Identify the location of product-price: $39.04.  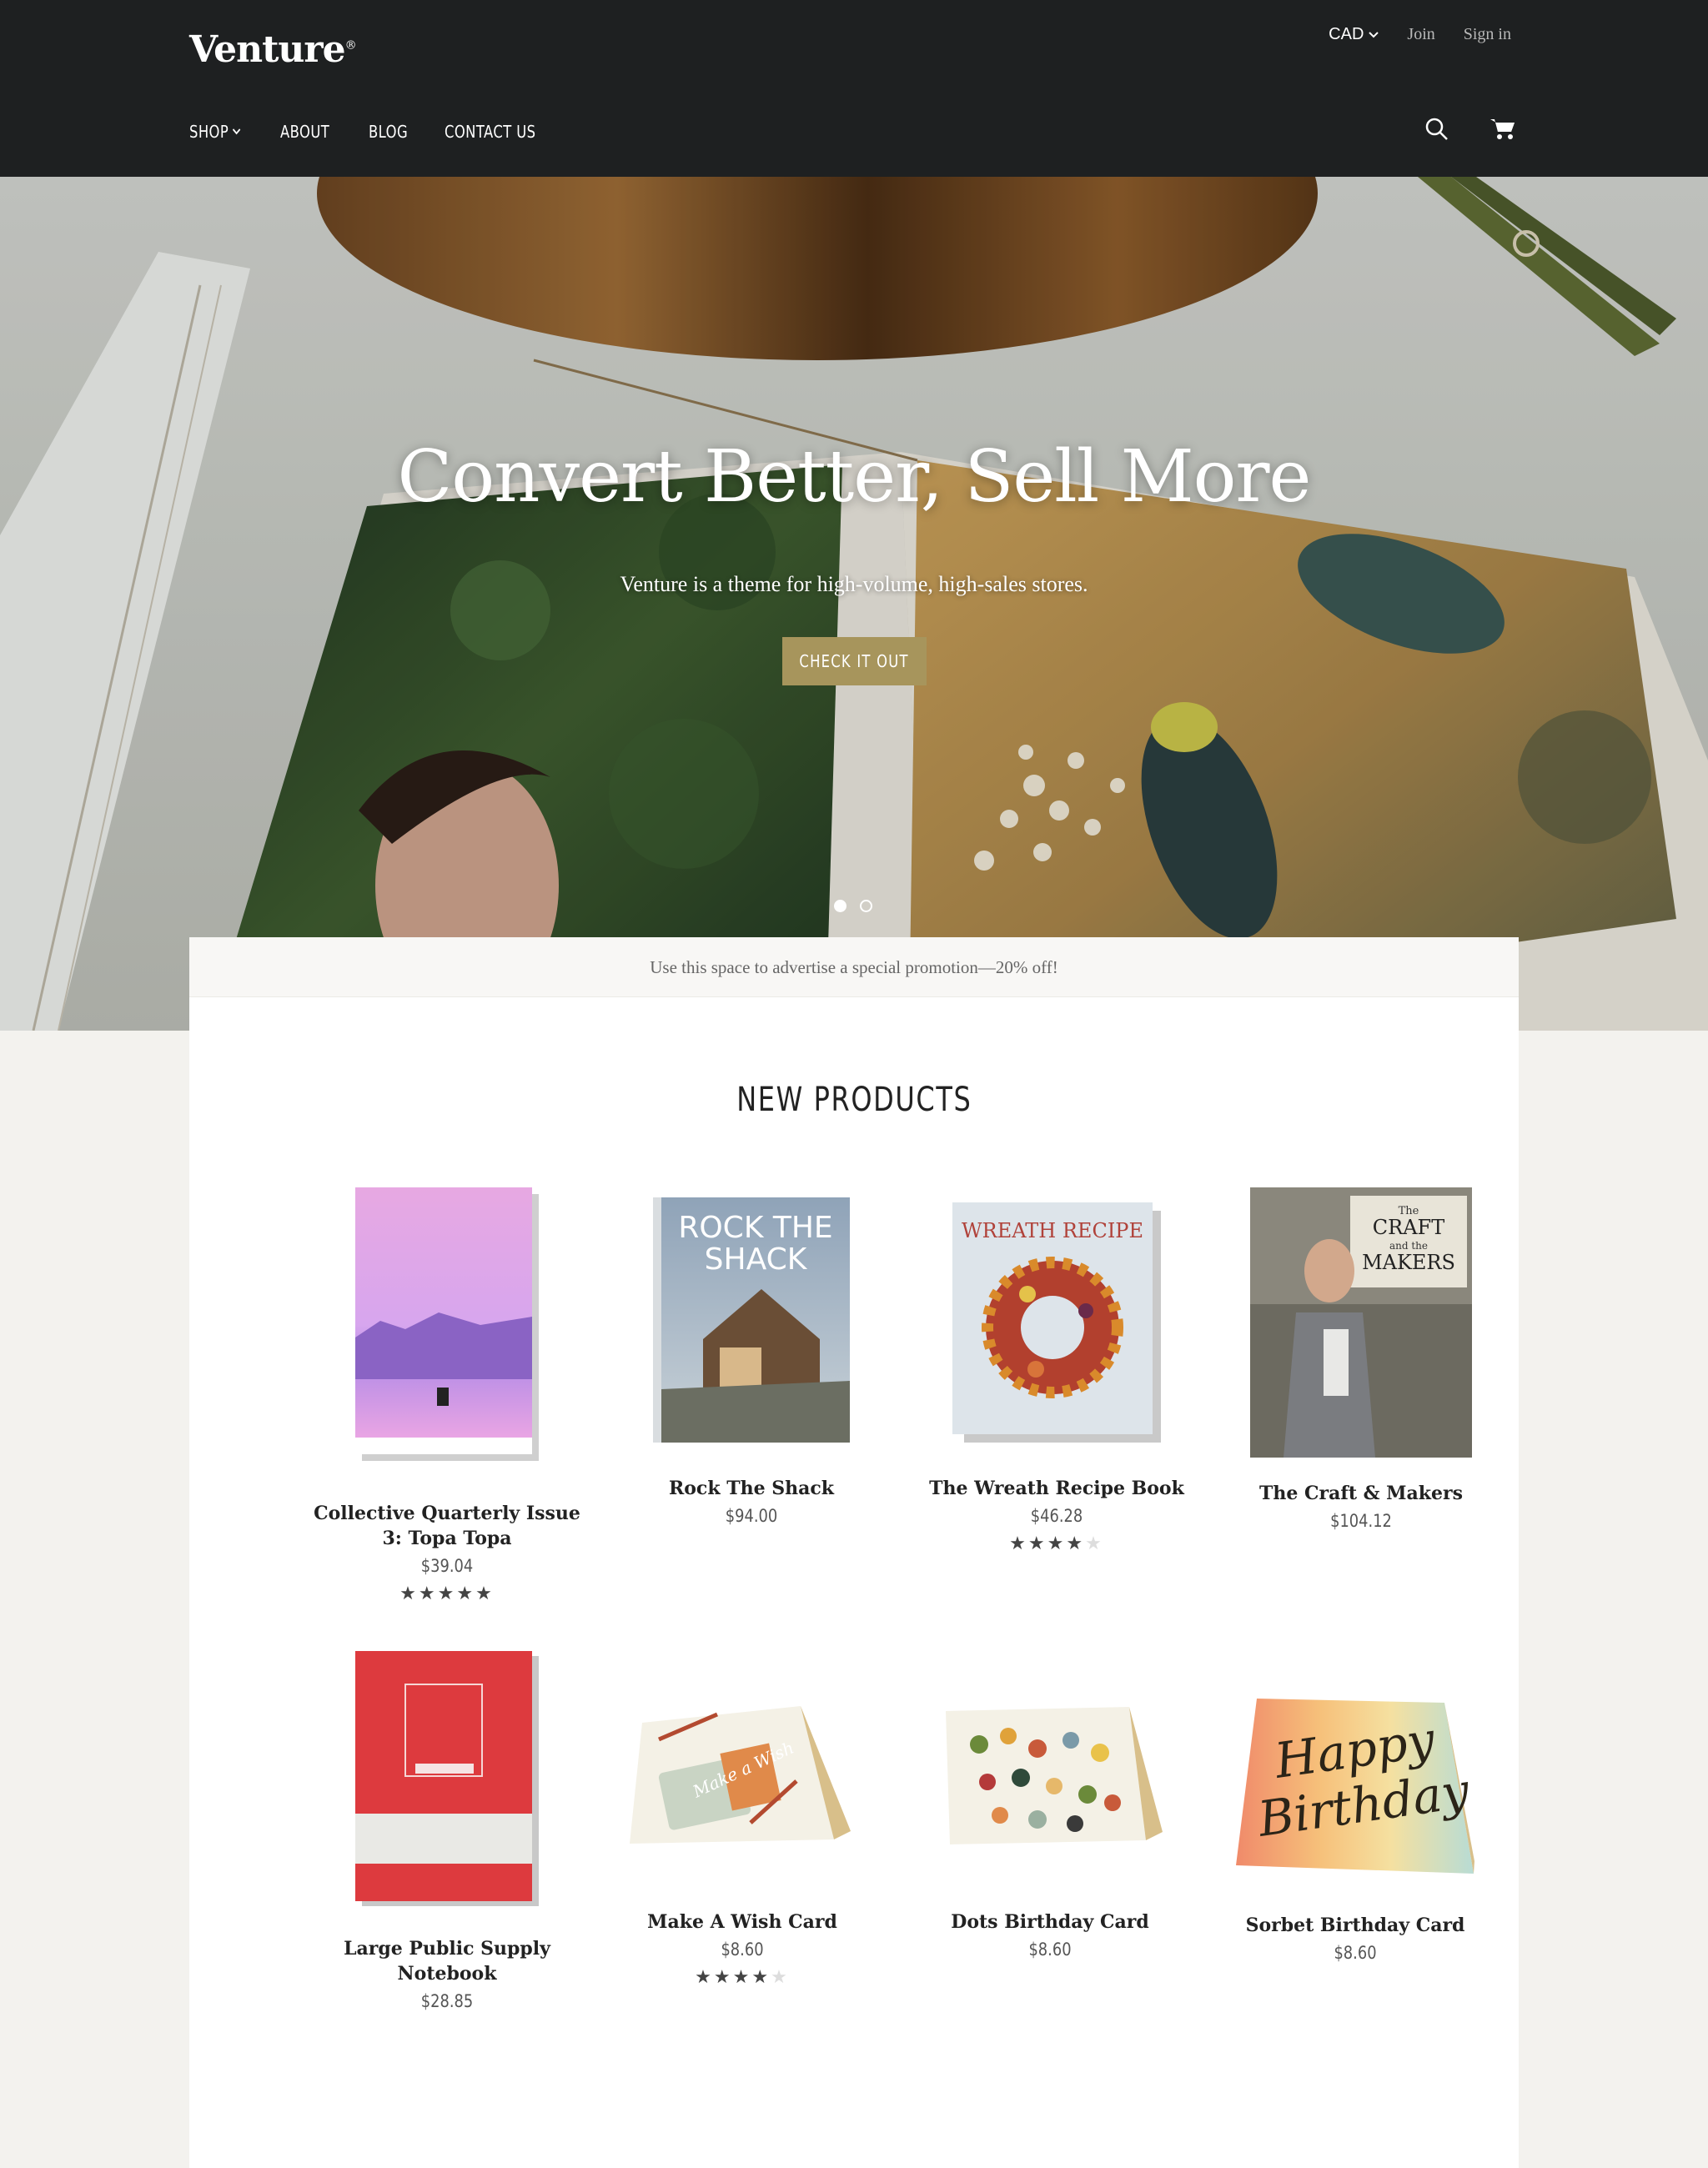
(447, 1566).